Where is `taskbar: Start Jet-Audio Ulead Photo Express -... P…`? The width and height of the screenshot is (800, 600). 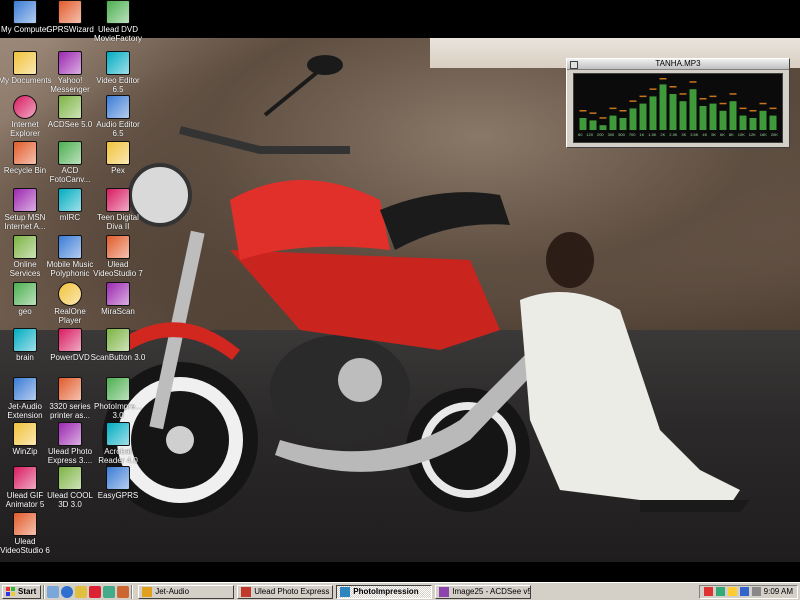 taskbar: Start Jet-Audio Ulead Photo Express -... P… is located at coordinates (400, 591).